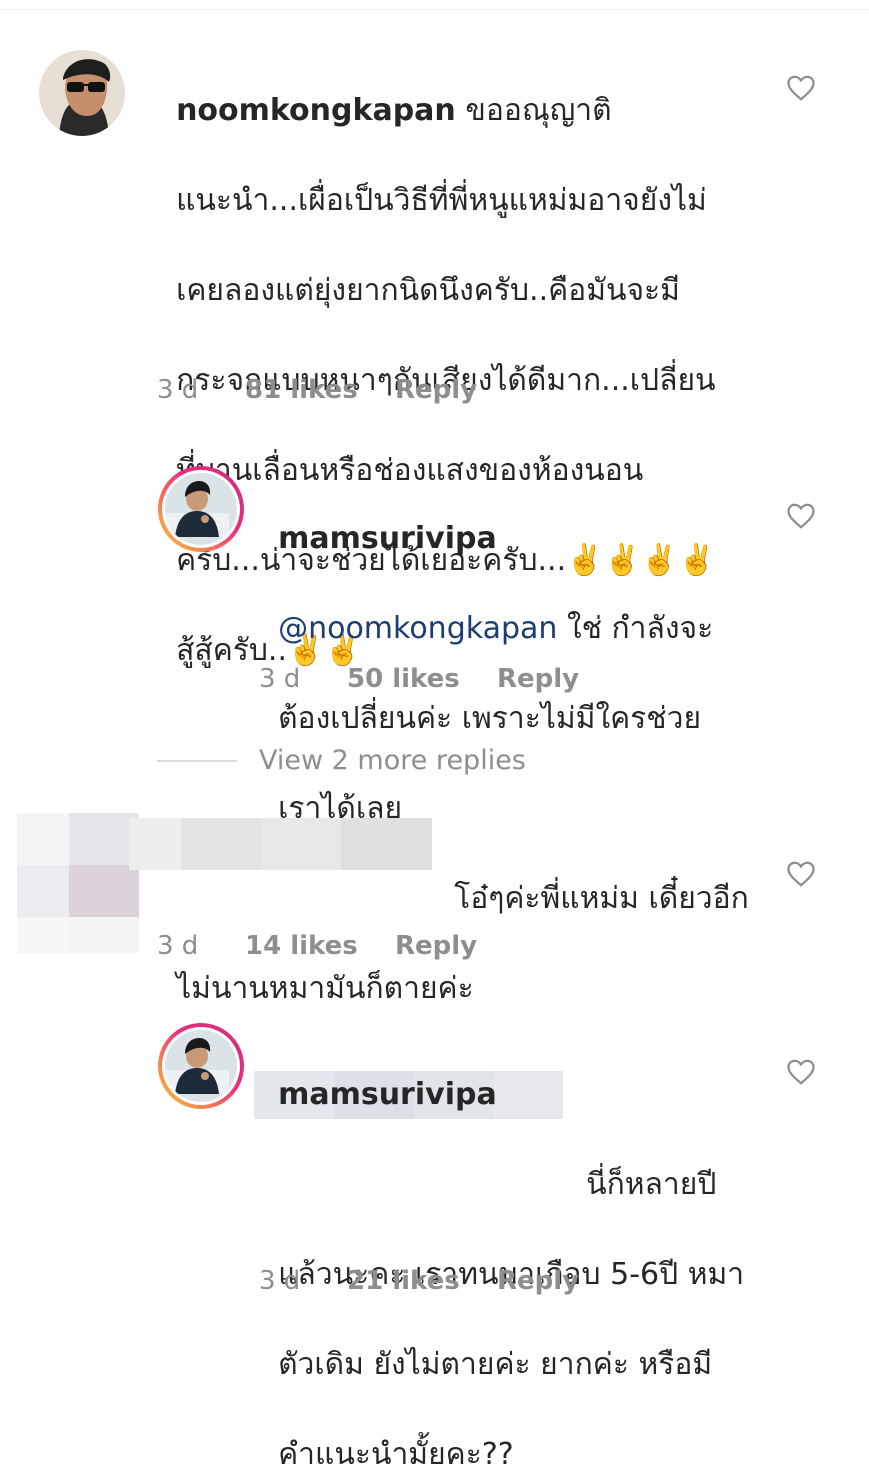 This screenshot has width=869, height=1477. I want to click on blurred-avatar, so click(78, 883).